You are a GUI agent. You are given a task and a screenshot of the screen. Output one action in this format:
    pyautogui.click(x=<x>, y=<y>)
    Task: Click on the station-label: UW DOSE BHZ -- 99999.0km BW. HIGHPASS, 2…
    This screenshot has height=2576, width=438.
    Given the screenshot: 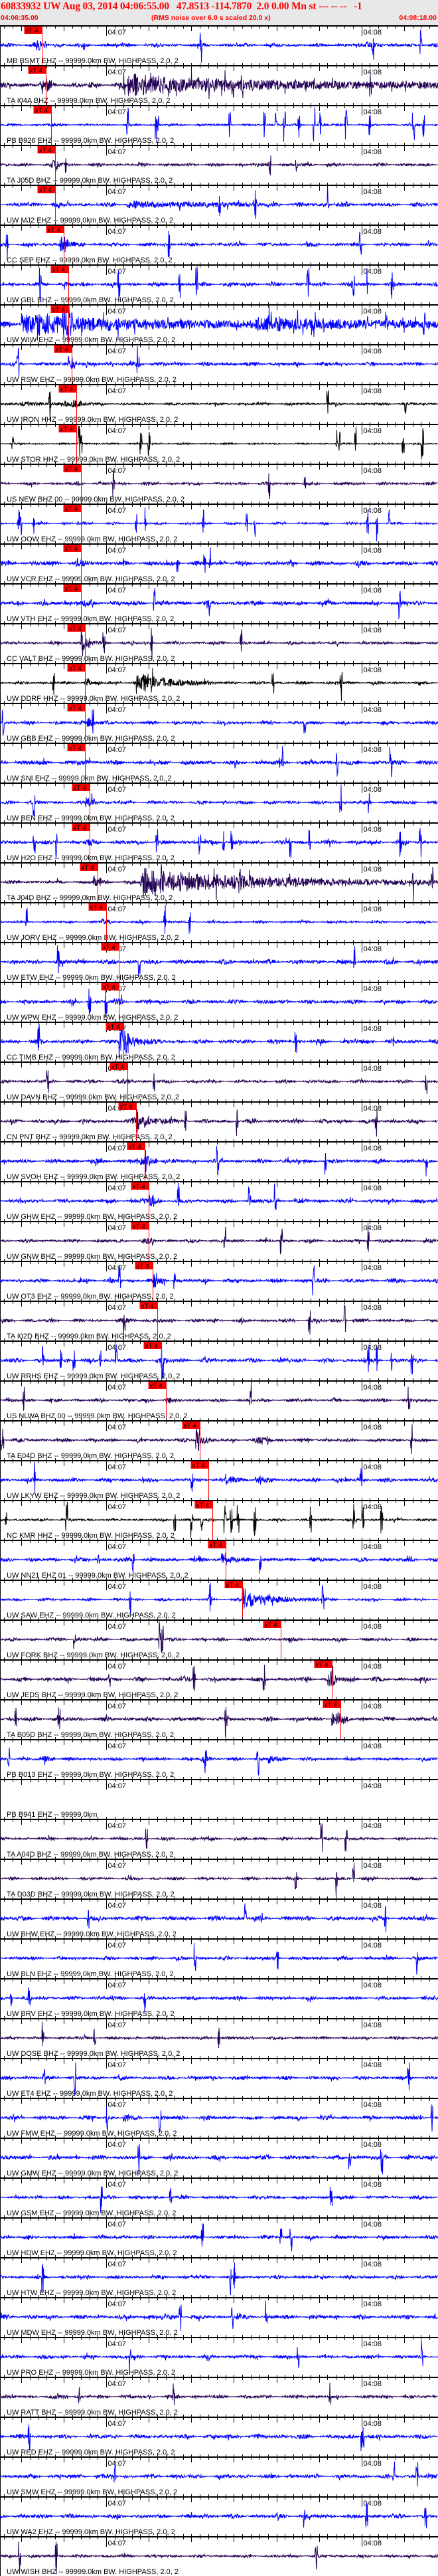 What is the action you would take?
    pyautogui.click(x=94, y=2054)
    